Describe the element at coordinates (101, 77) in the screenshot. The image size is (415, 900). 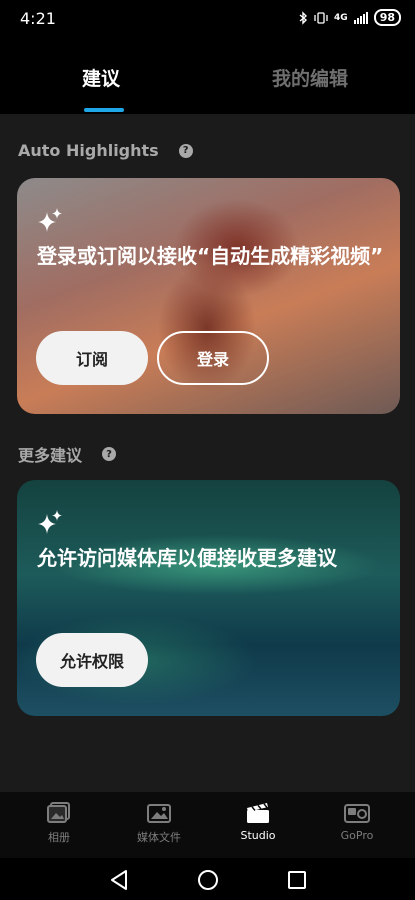
I see `tab-suggestions: 建议` at that location.